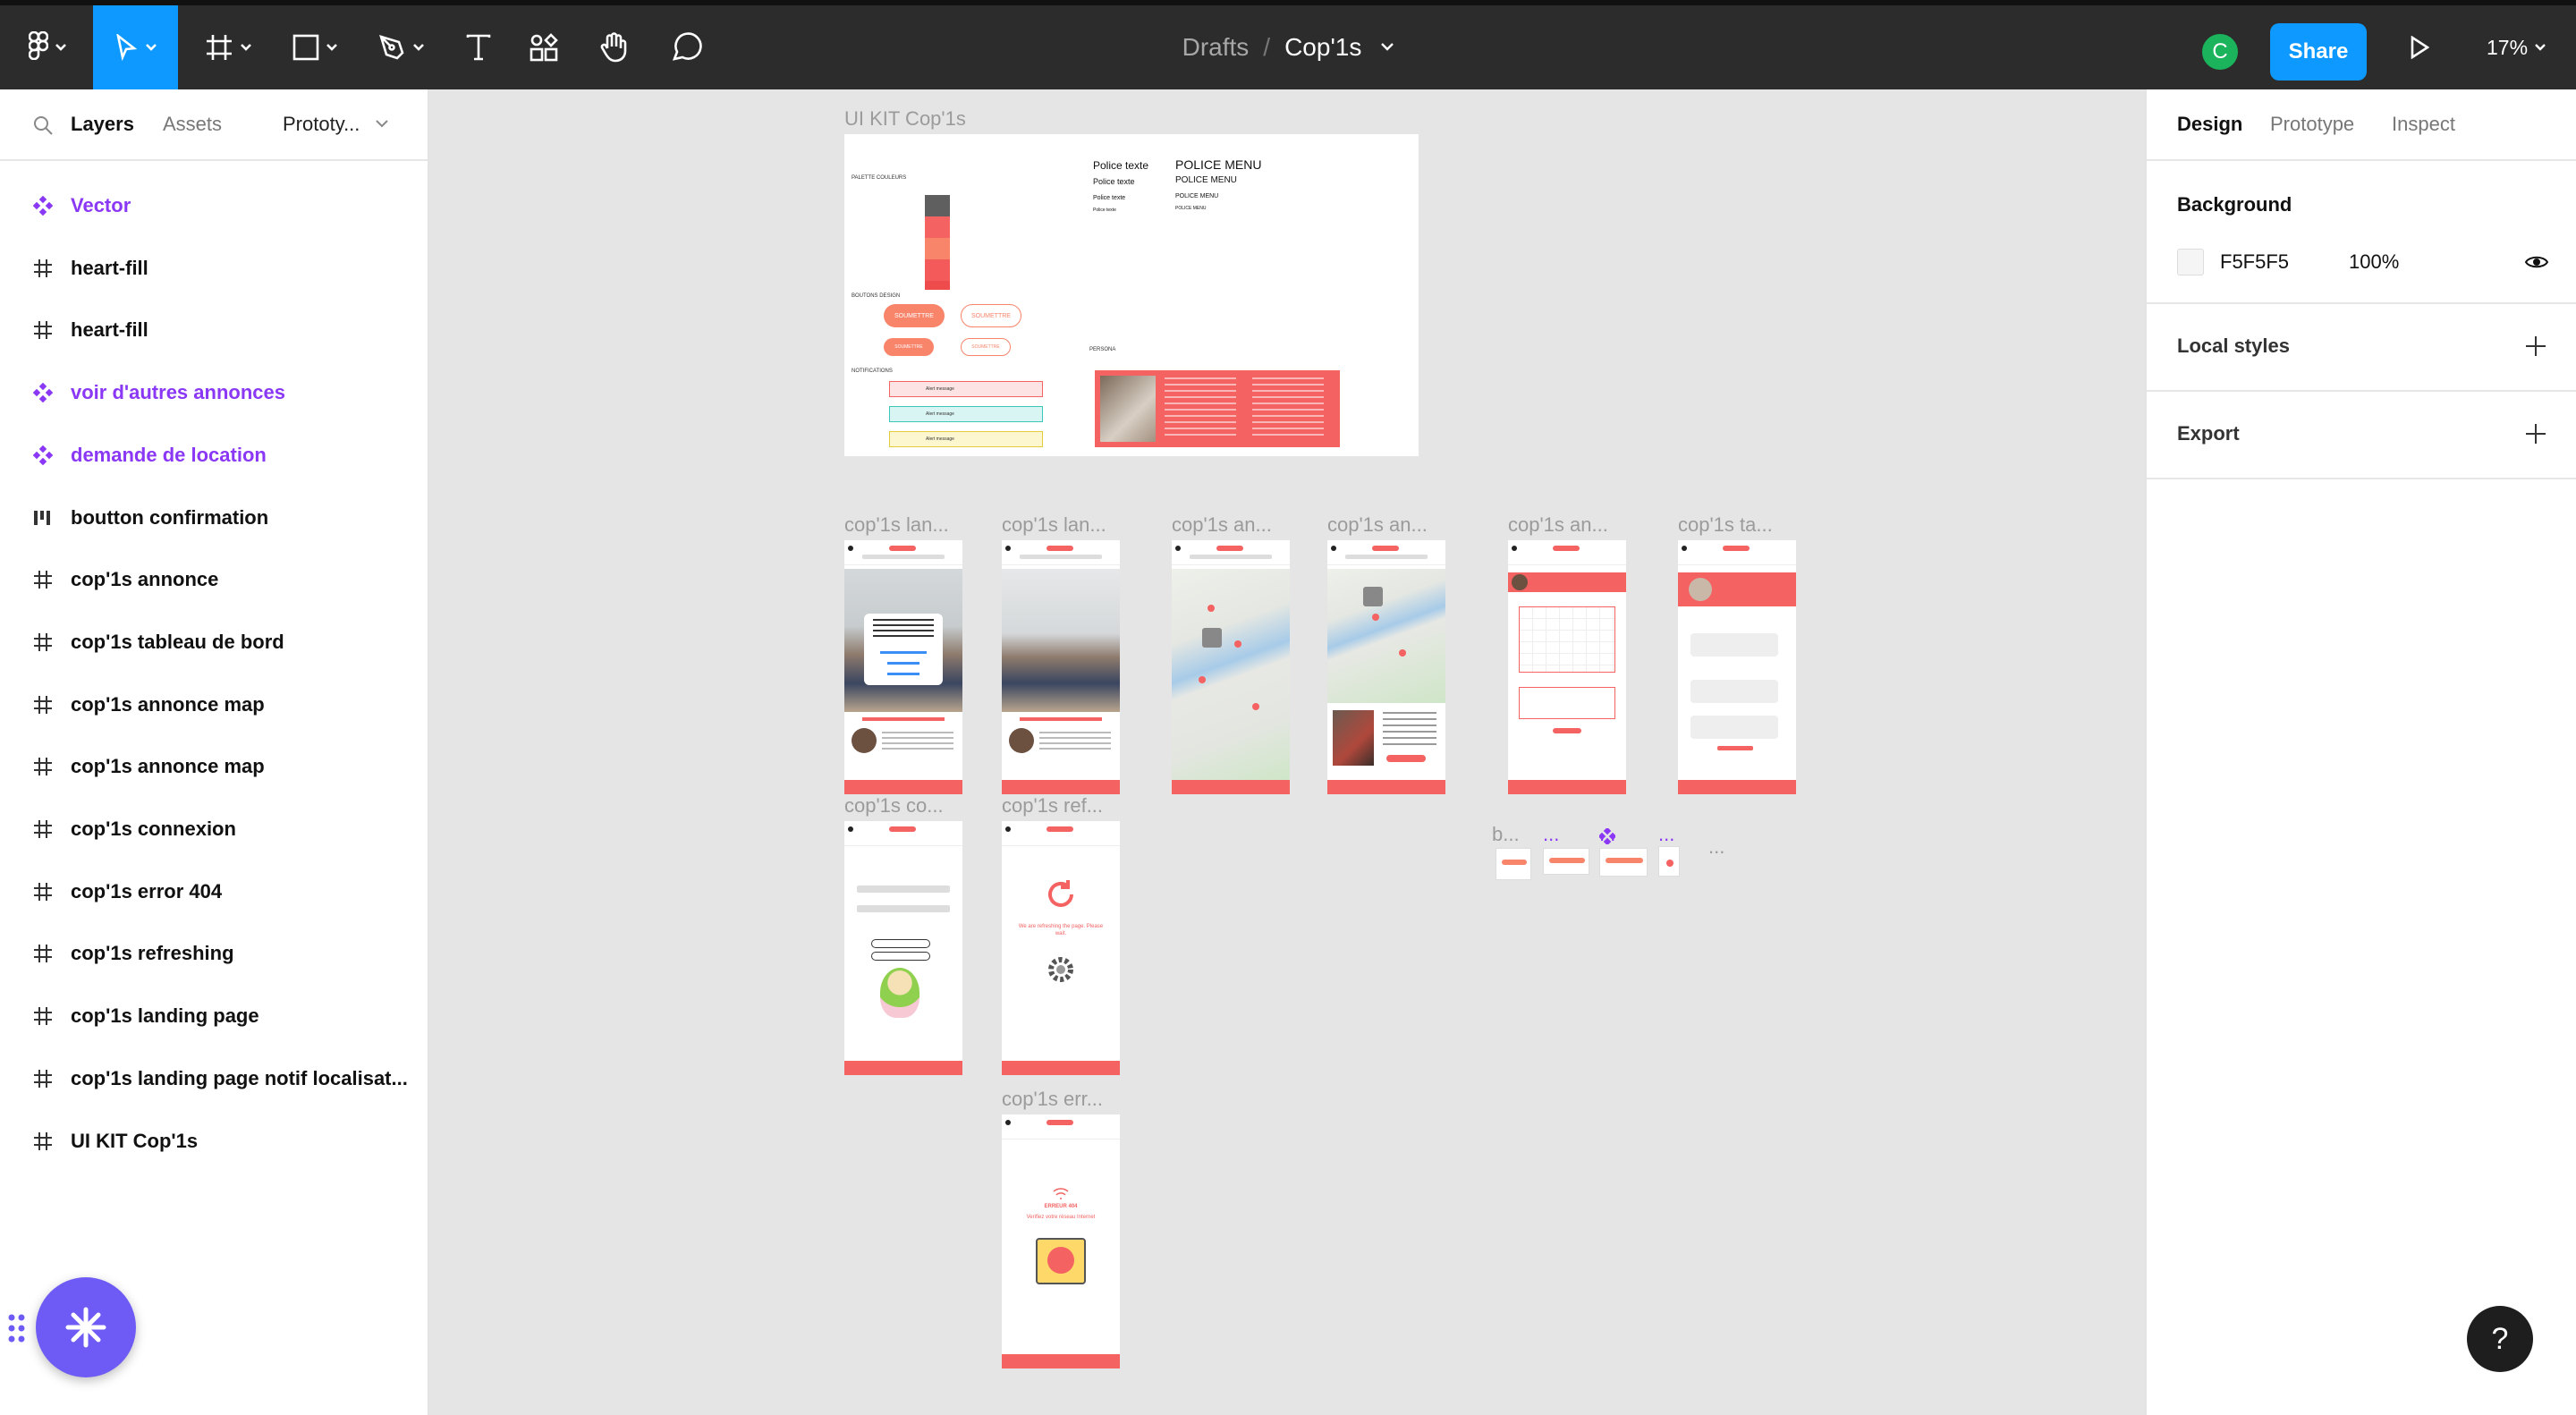  I want to click on hero-photo, so click(903, 640).